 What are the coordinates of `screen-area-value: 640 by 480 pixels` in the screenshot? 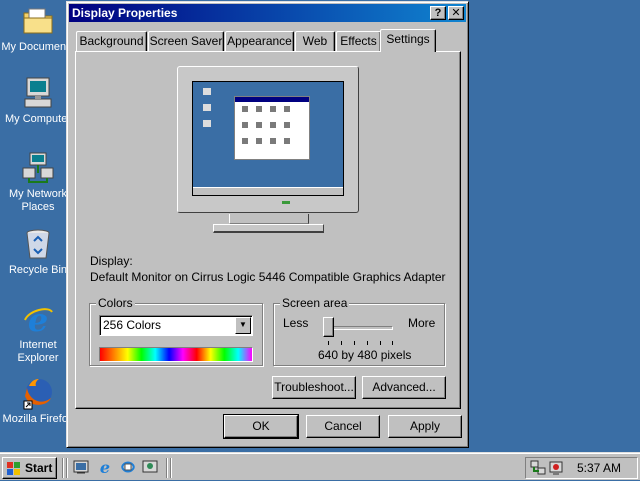 It's located at (365, 355).